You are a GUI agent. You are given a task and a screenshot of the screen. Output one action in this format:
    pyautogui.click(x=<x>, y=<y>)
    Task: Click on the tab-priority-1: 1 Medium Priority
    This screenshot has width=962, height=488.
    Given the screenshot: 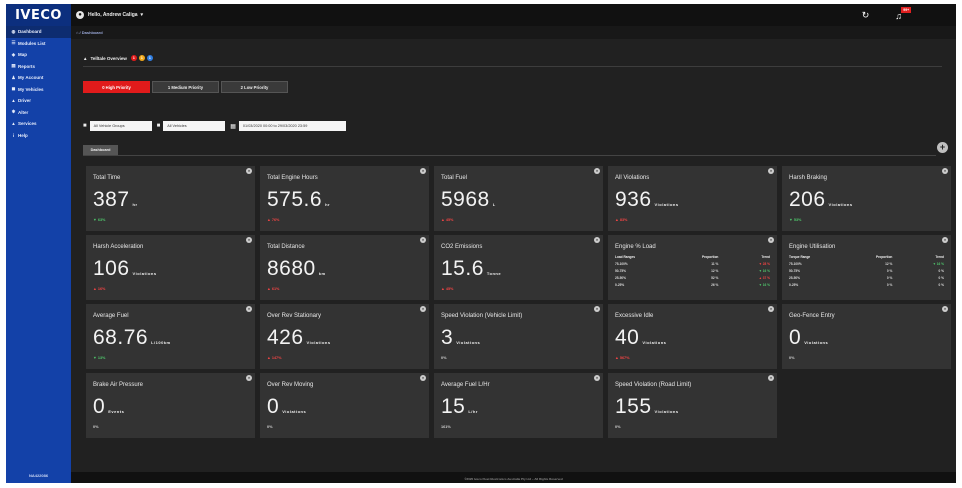 What is the action you would take?
    pyautogui.click(x=185, y=87)
    